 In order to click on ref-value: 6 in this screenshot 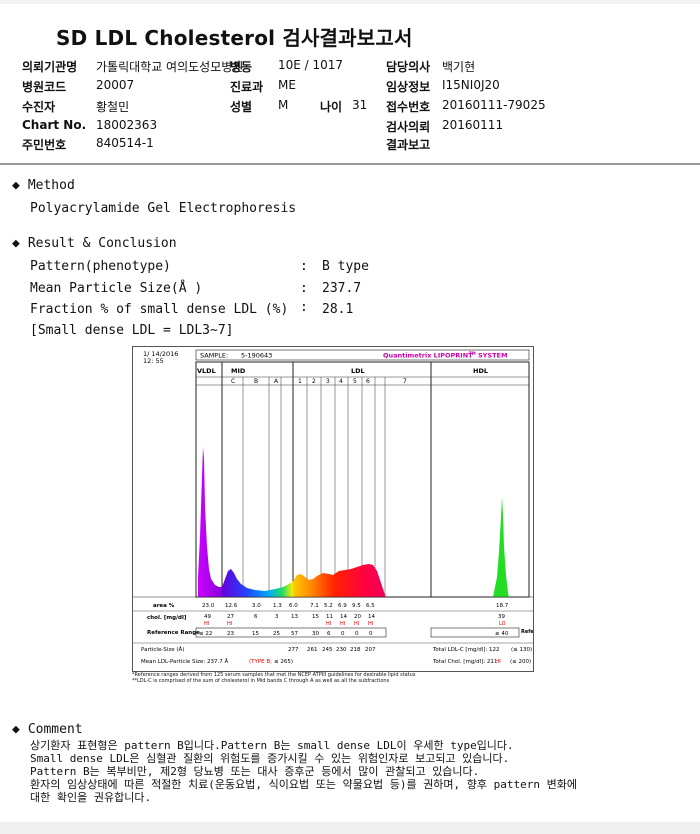, I will do `click(329, 634)`.